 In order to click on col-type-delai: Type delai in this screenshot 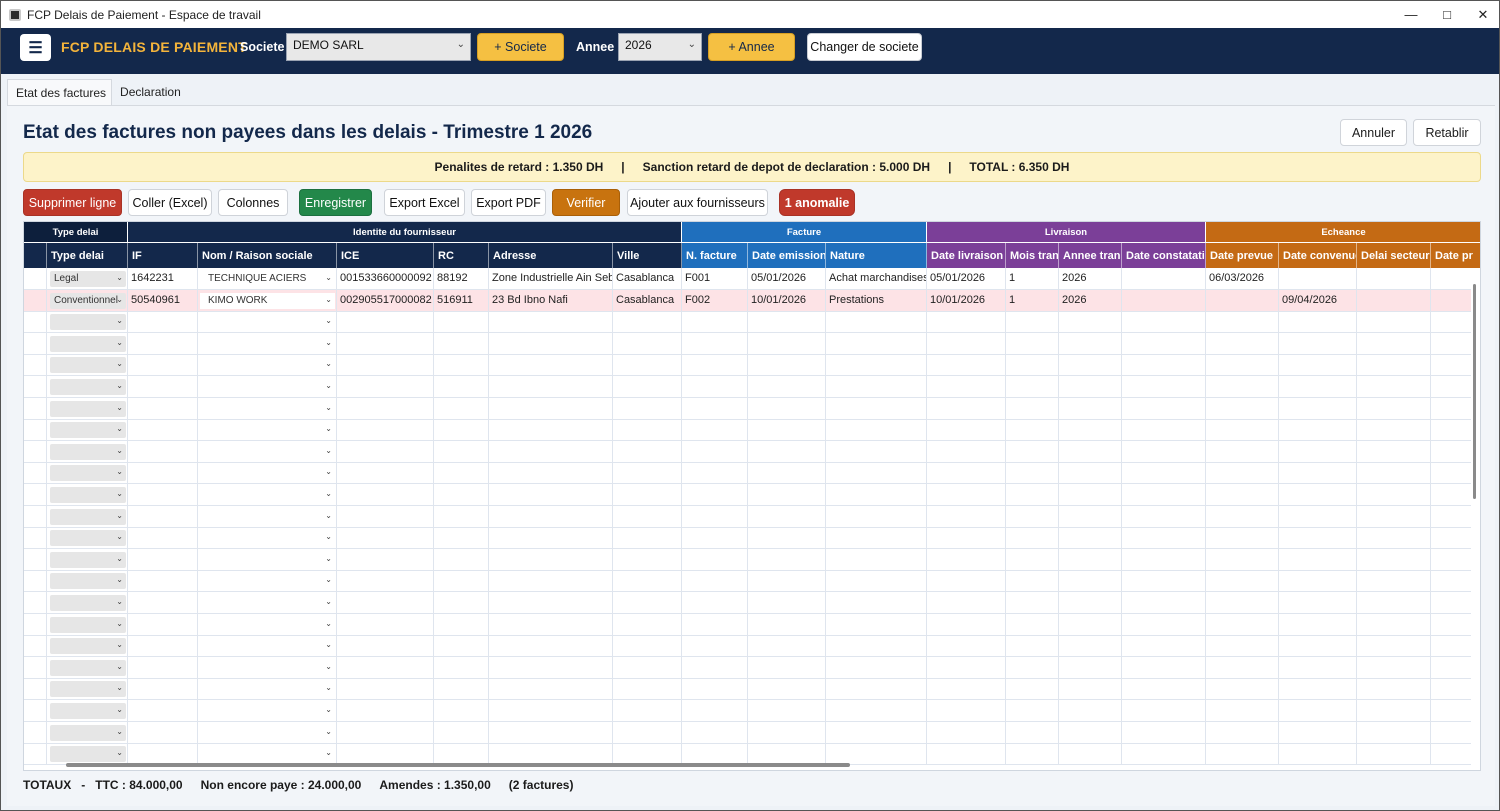, I will do `click(87, 255)`.